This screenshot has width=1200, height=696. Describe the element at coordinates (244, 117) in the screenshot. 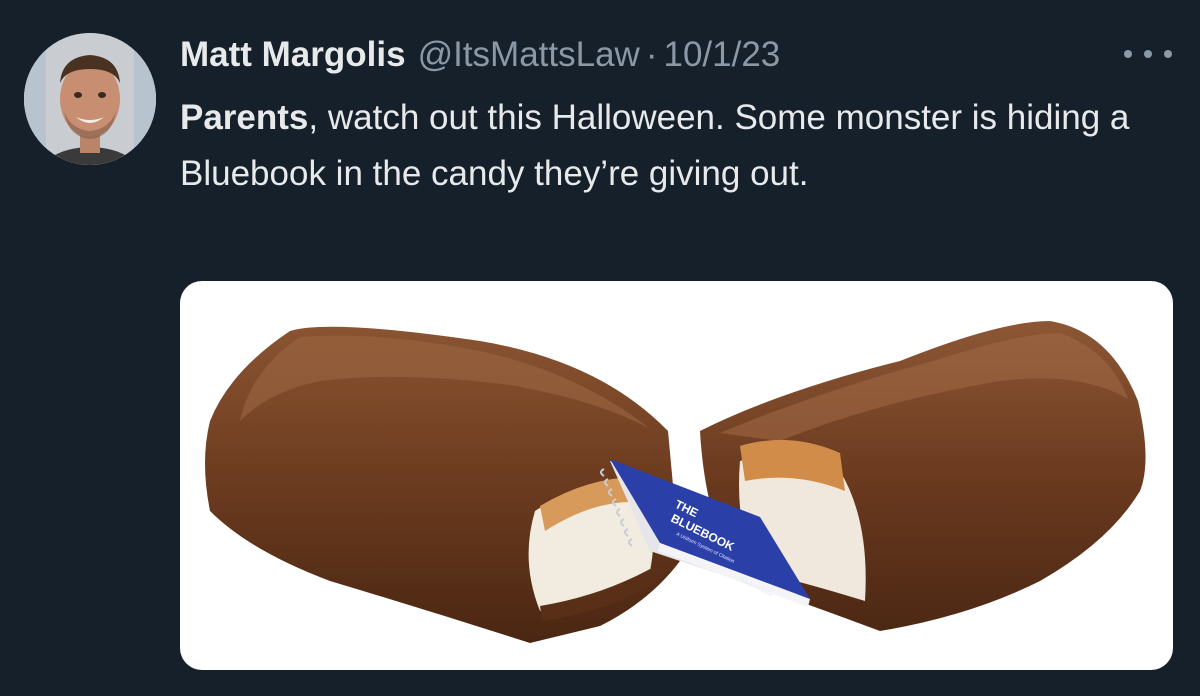

I see `tweet-text-bold: Parents` at that location.